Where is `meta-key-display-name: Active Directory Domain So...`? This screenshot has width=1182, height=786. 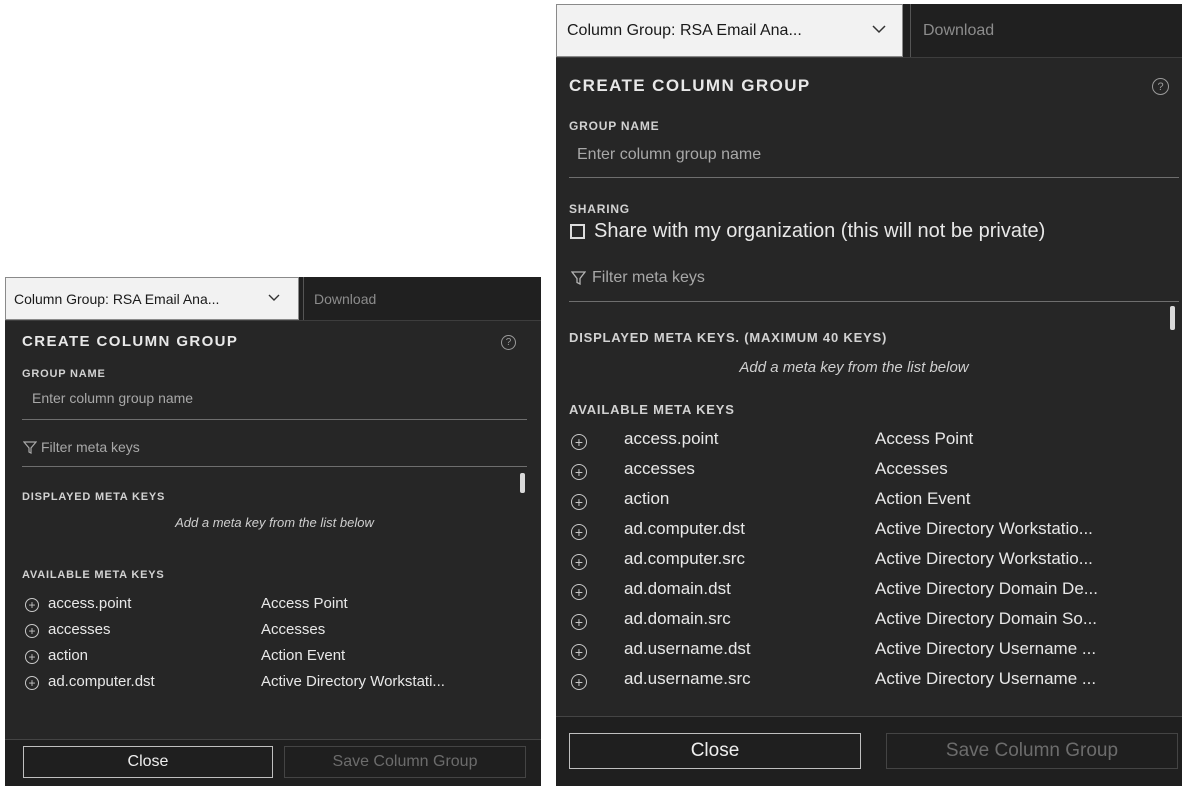
meta-key-display-name: Active Directory Domain So... is located at coordinates (986, 618).